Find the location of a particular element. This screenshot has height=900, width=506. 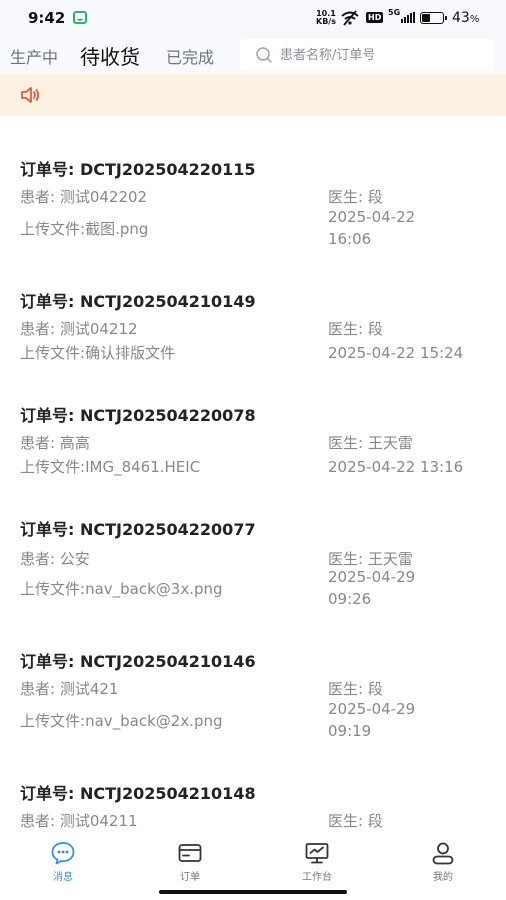

order-date: 2025-04-22 15:24 is located at coordinates (396, 353).